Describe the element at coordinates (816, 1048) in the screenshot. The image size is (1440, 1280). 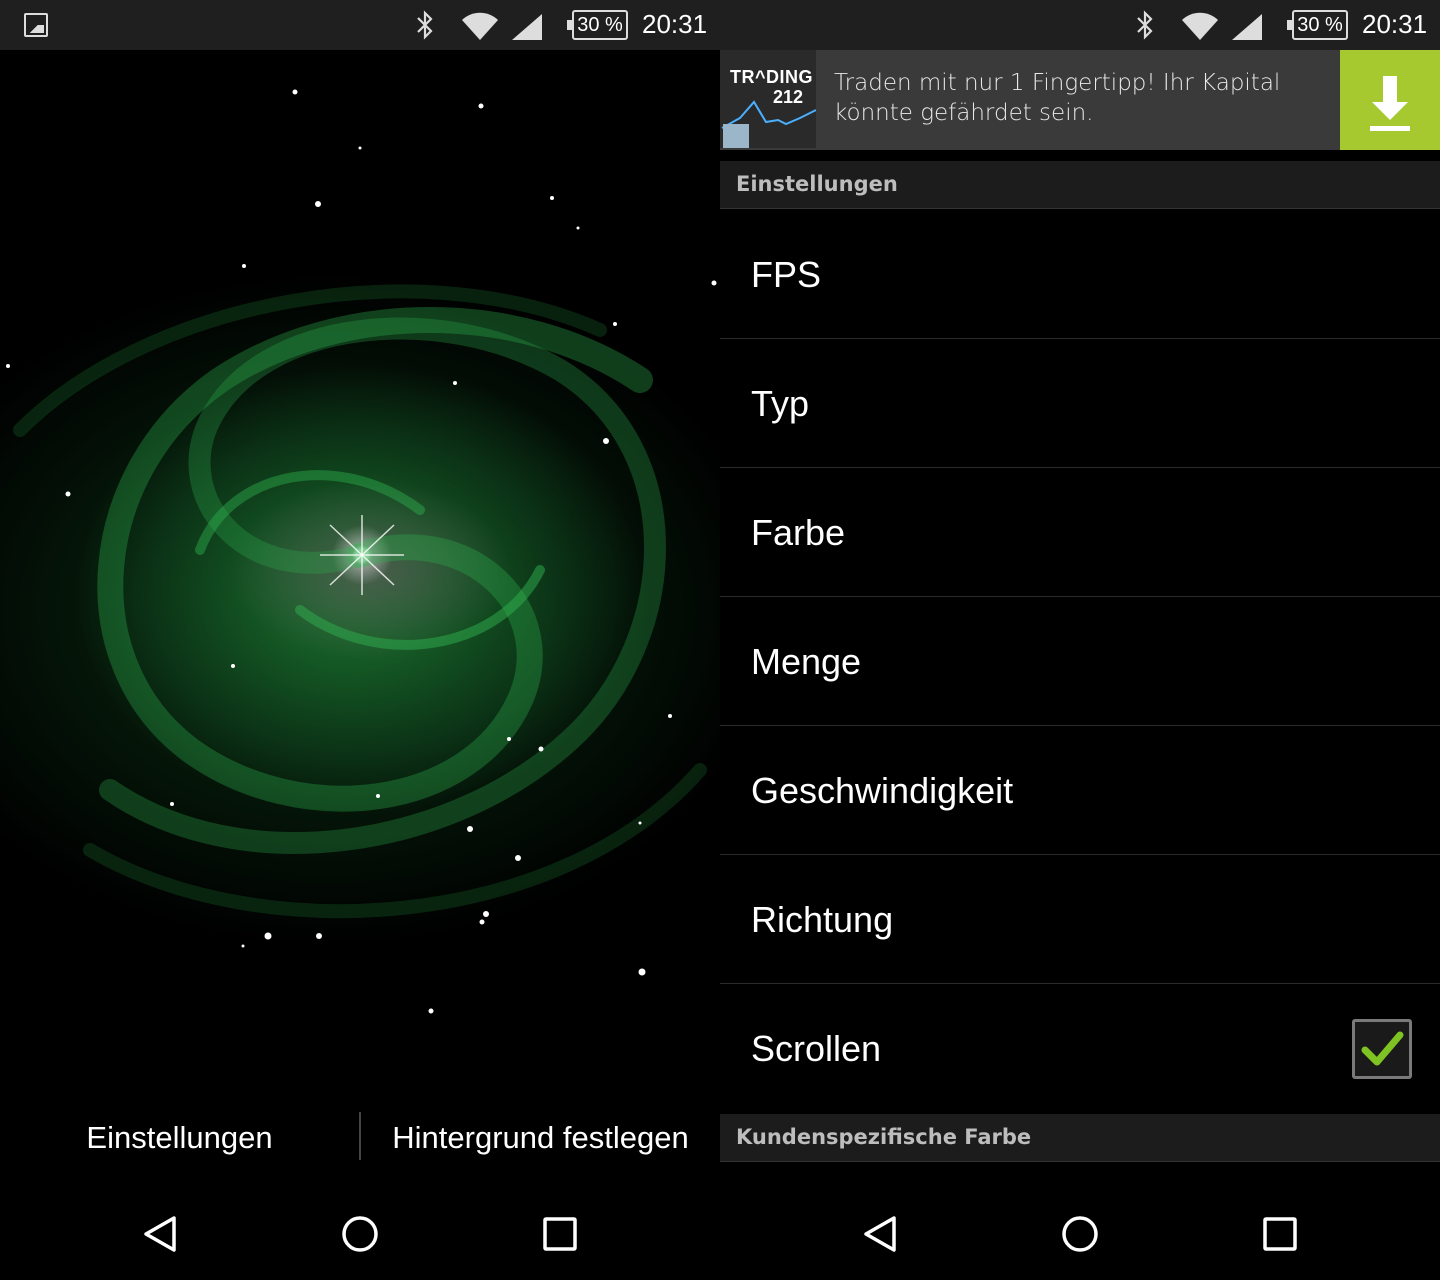
I see `pref-label: Scrollen` at that location.